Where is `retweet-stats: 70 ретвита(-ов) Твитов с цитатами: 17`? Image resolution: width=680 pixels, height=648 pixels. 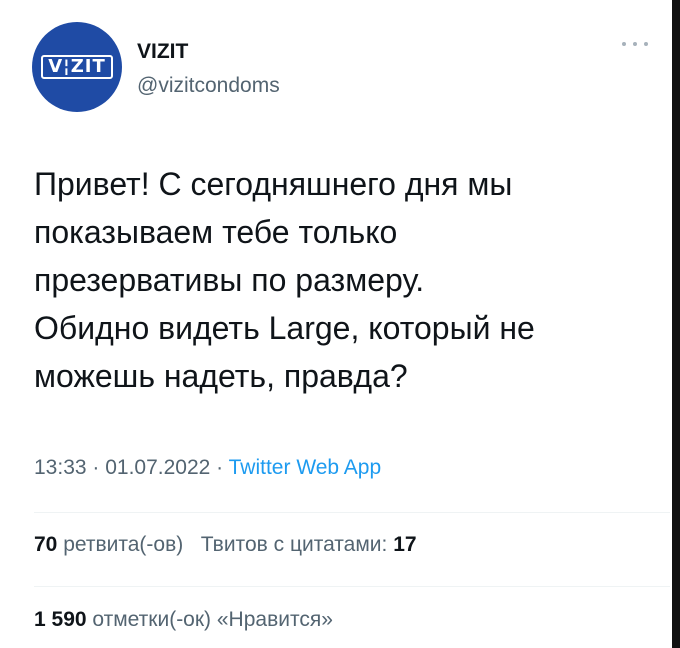 retweet-stats: 70 ретвита(-ов) Твитов с цитатами: 17 is located at coordinates (225, 545).